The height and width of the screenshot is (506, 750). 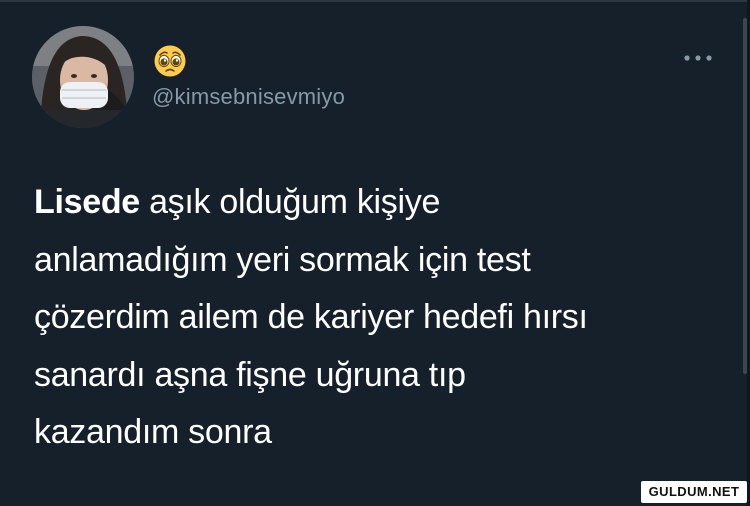 What do you see at coordinates (87, 202) in the screenshot?
I see `tweet-highlight: Lisede` at bounding box center [87, 202].